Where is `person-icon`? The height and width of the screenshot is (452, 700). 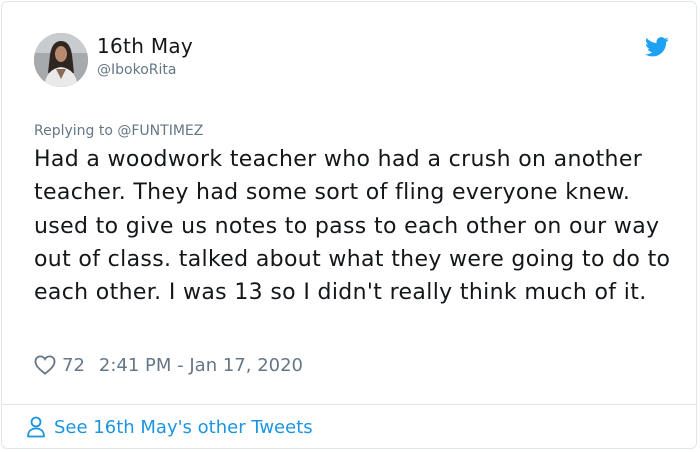
person-icon is located at coordinates (36, 427).